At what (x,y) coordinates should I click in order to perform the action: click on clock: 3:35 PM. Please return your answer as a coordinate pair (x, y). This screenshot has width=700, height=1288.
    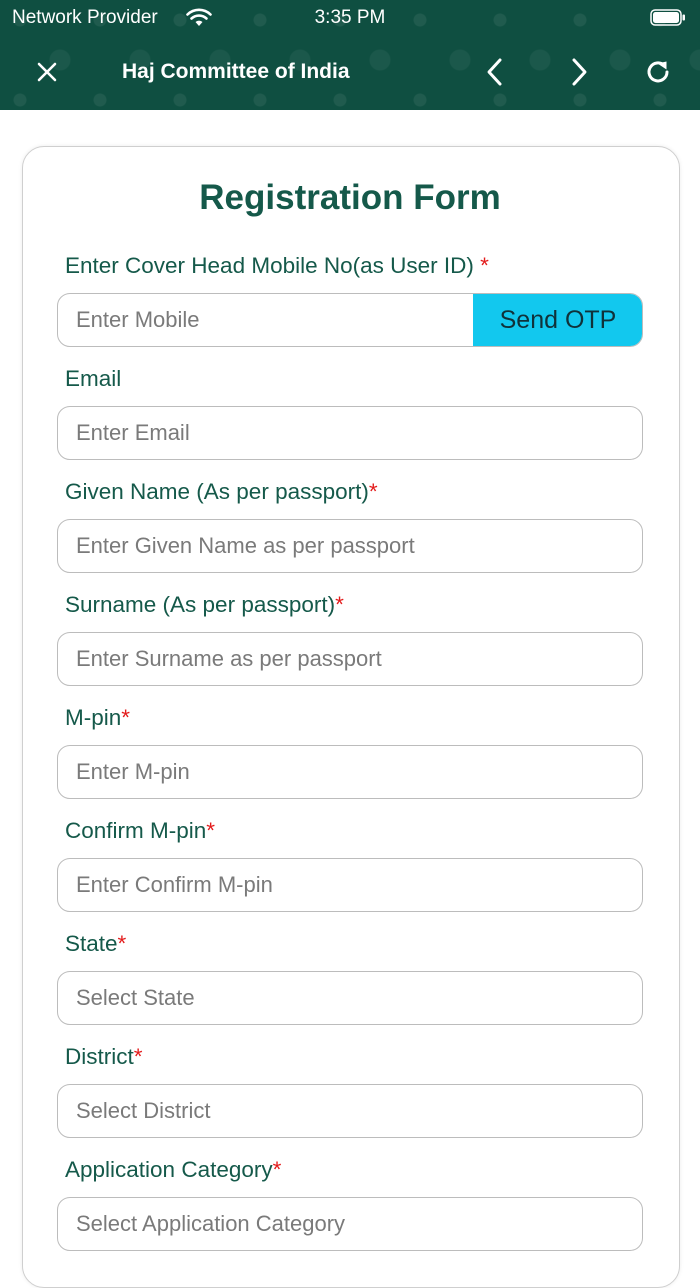
    Looking at the image, I should click on (350, 17).